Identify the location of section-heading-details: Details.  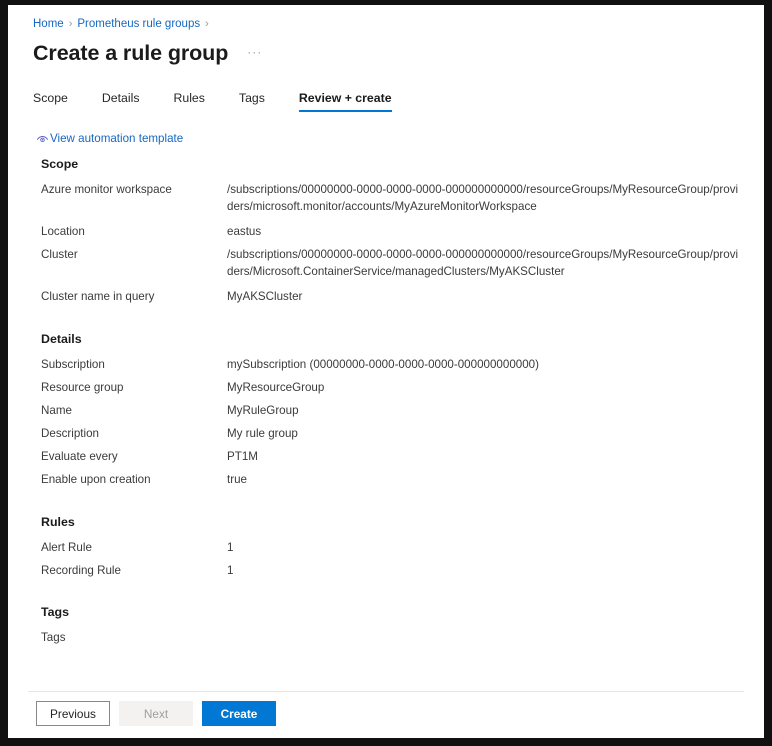
(61, 339).